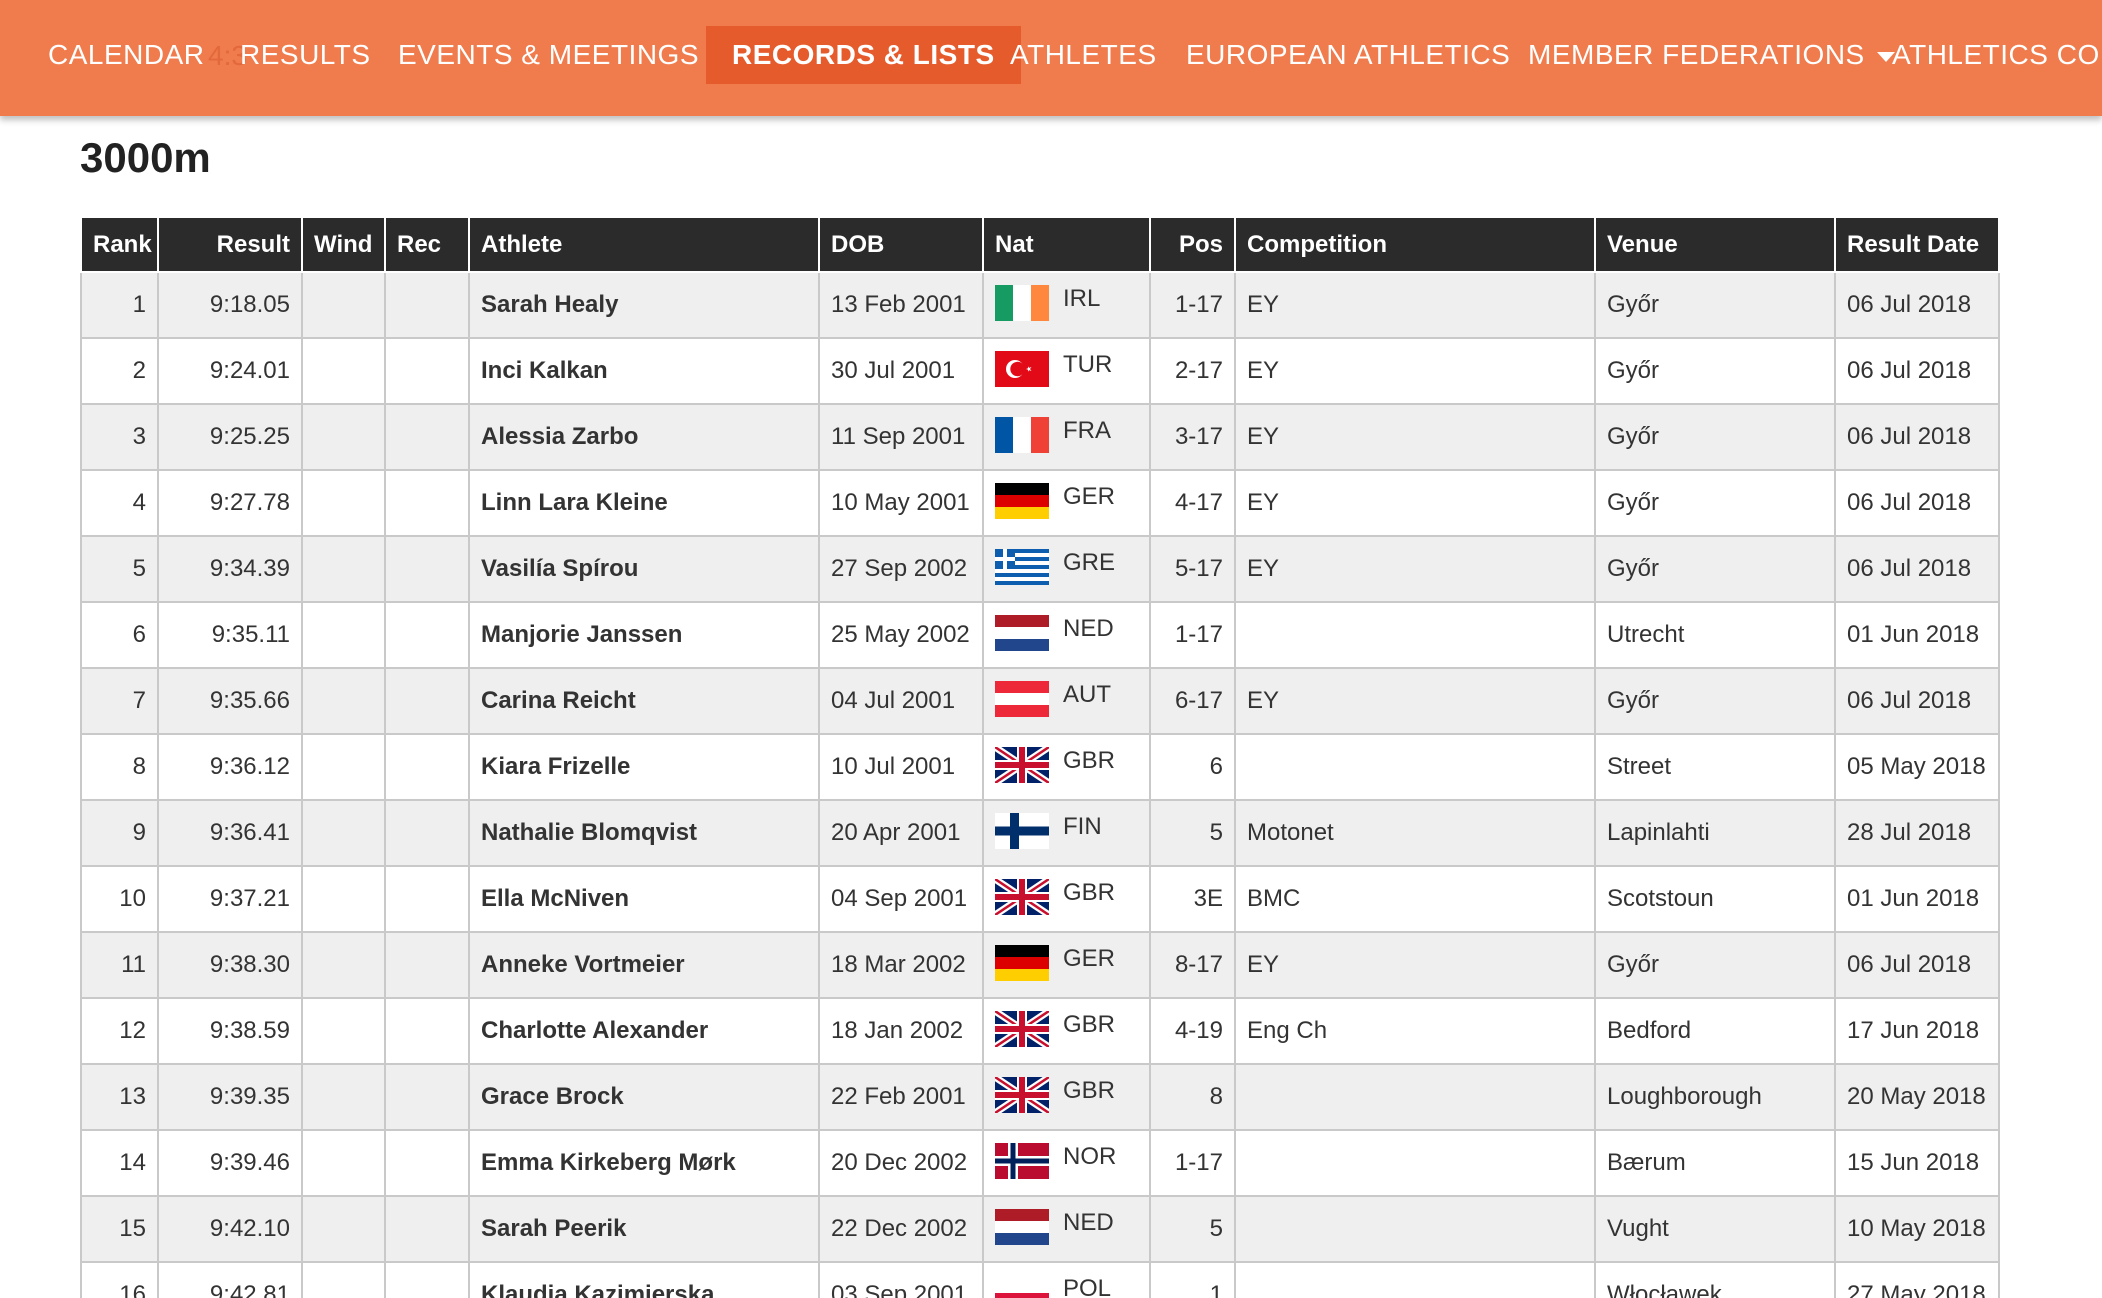 The image size is (2102, 1298). What do you see at coordinates (644, 371) in the screenshot?
I see `cell-athlete: Inci Kalkan` at bounding box center [644, 371].